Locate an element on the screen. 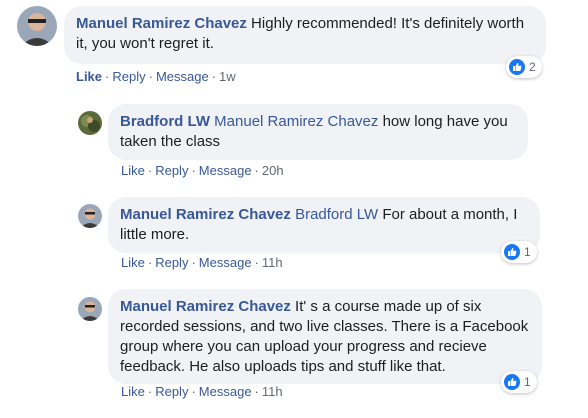 This screenshot has width=588, height=418. timestamp: 20h is located at coordinates (273, 170).